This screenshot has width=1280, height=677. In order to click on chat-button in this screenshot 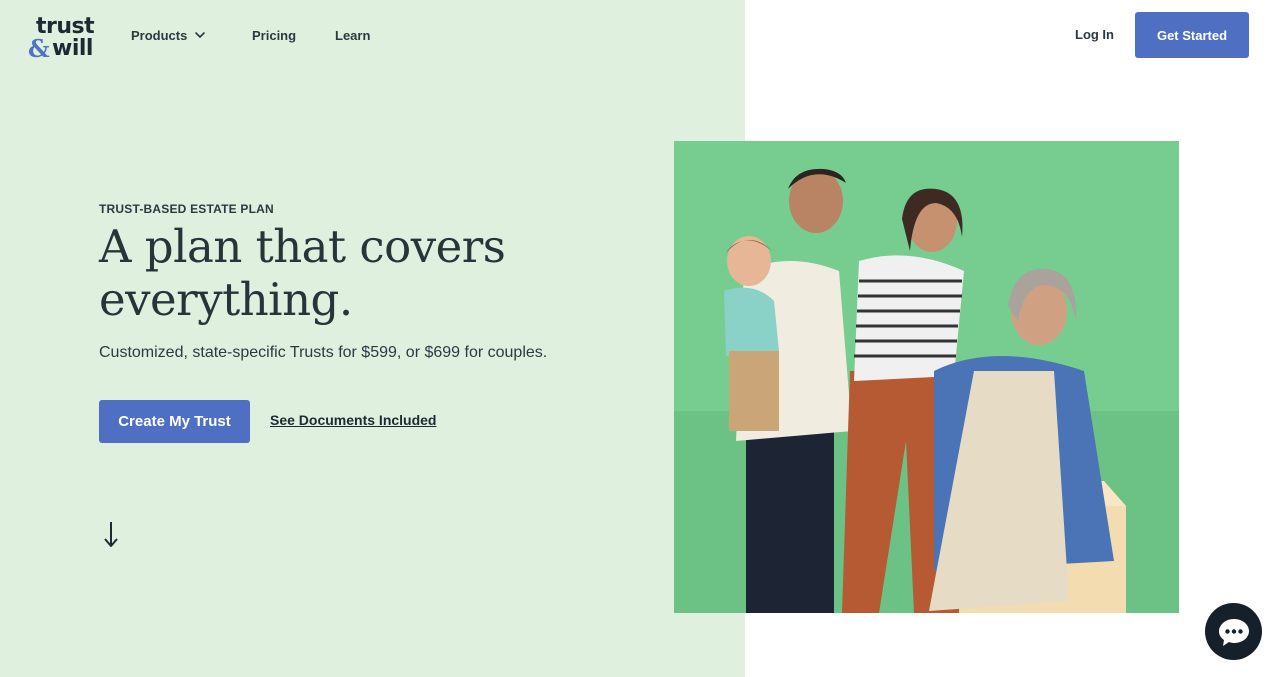, I will do `click(1233, 631)`.